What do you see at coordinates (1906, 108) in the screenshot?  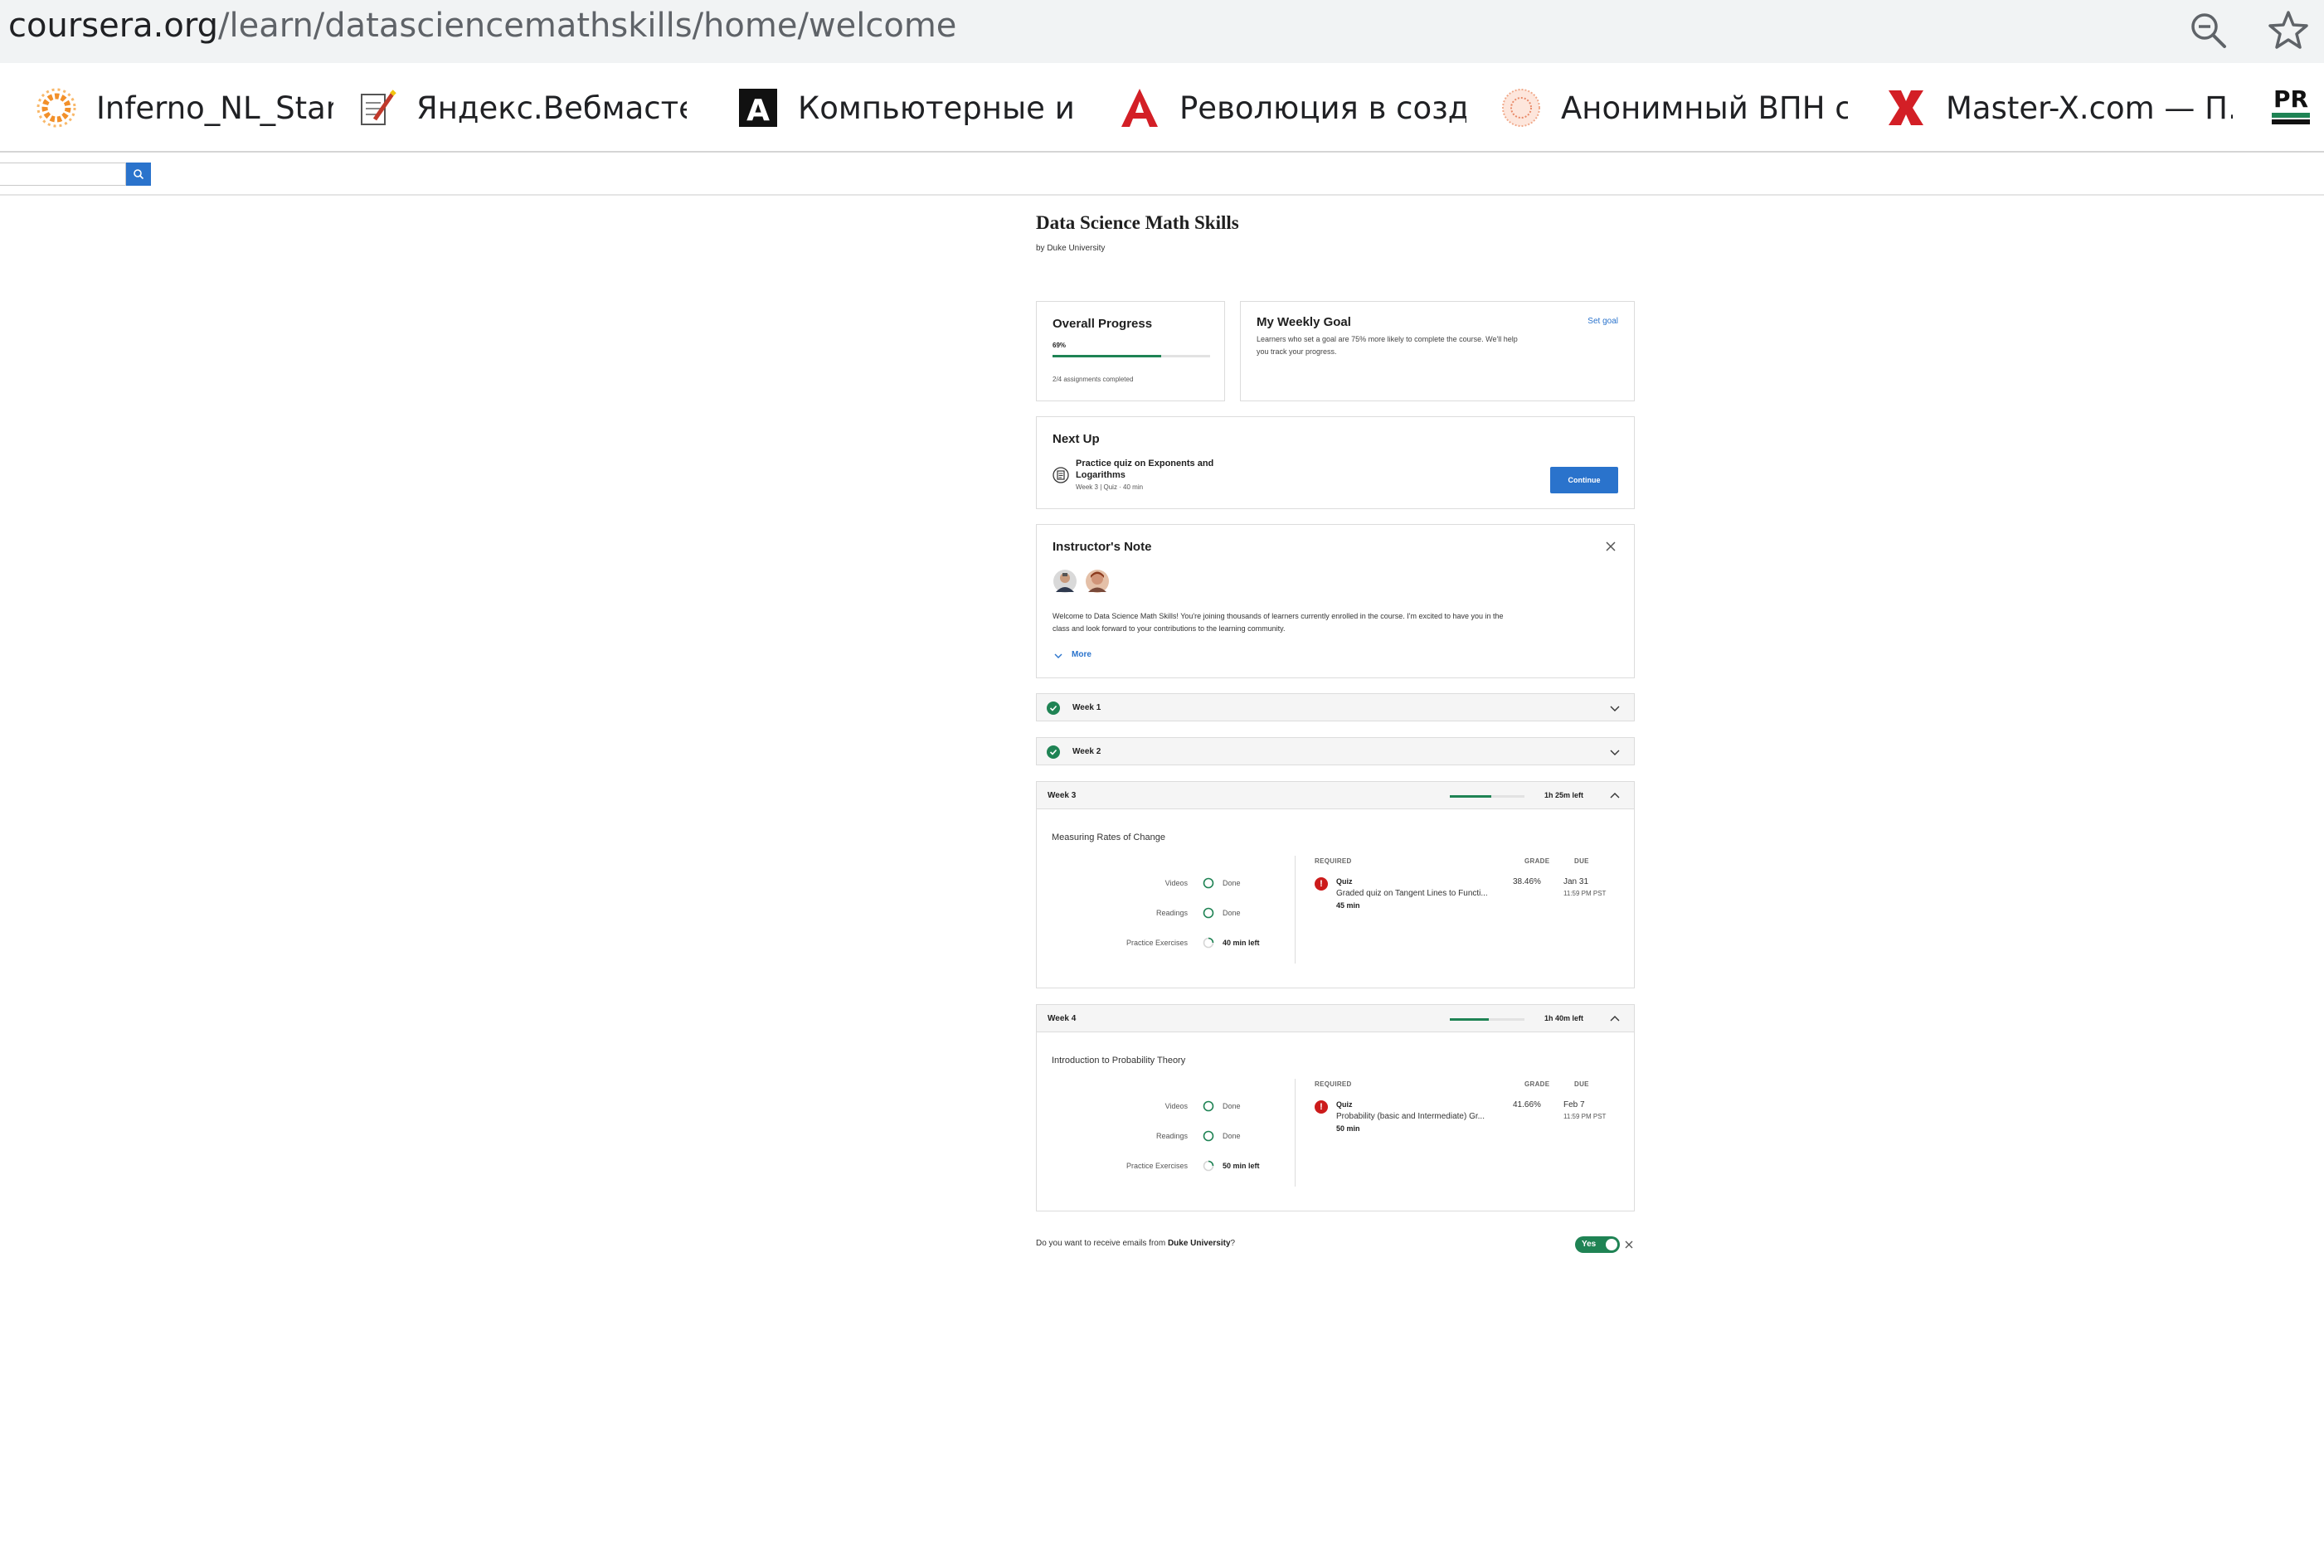 I see `red-x-icon` at bounding box center [1906, 108].